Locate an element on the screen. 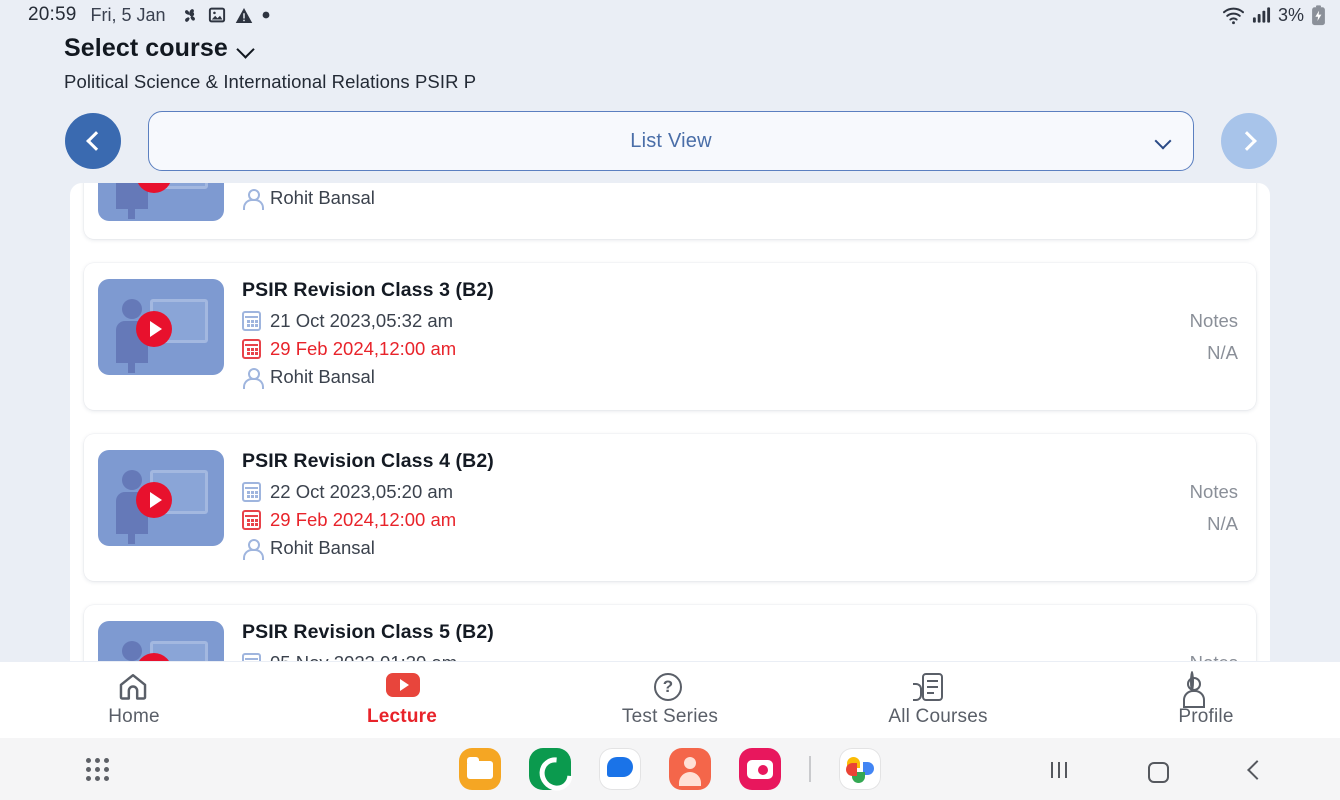 This screenshot has height=800, width=1340. nav-item-lecture: Lecture is located at coordinates (402, 700).